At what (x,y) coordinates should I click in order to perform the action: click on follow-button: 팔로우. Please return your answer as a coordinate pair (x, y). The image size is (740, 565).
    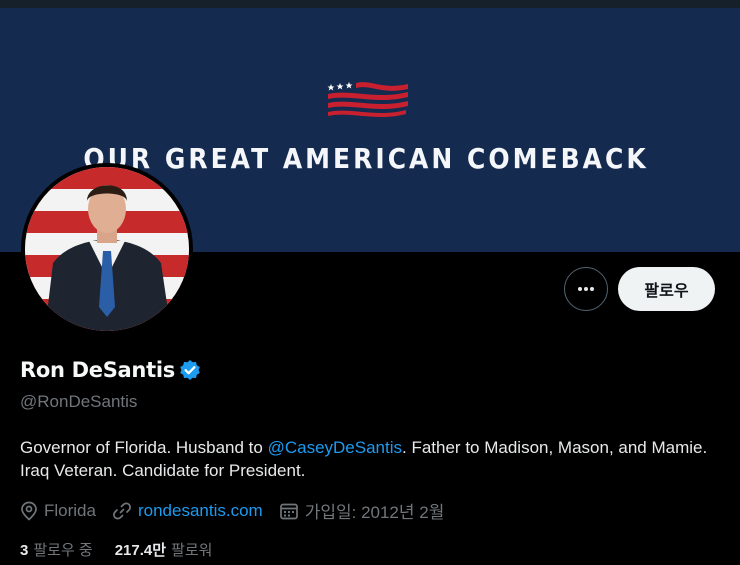
    Looking at the image, I should click on (666, 289).